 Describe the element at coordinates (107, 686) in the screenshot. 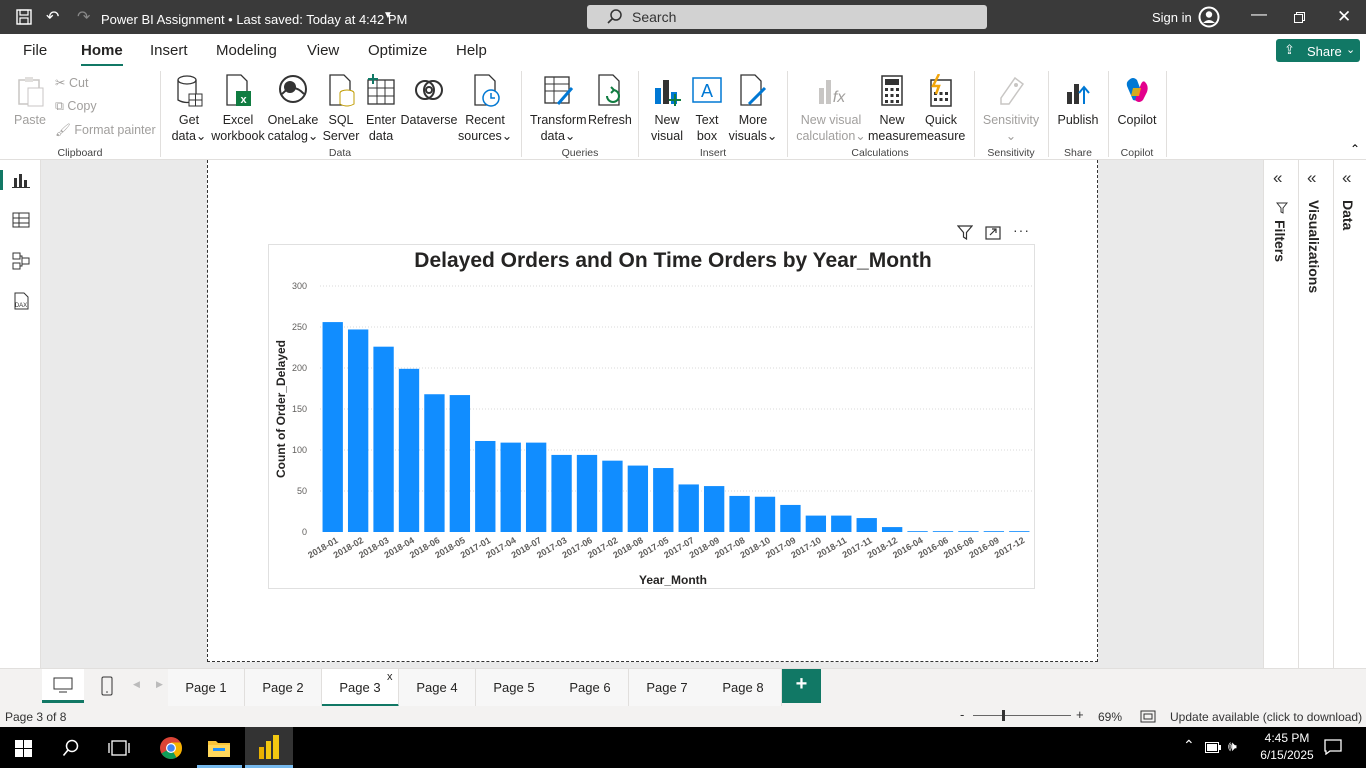

I see `mobile-layout-icon` at that location.